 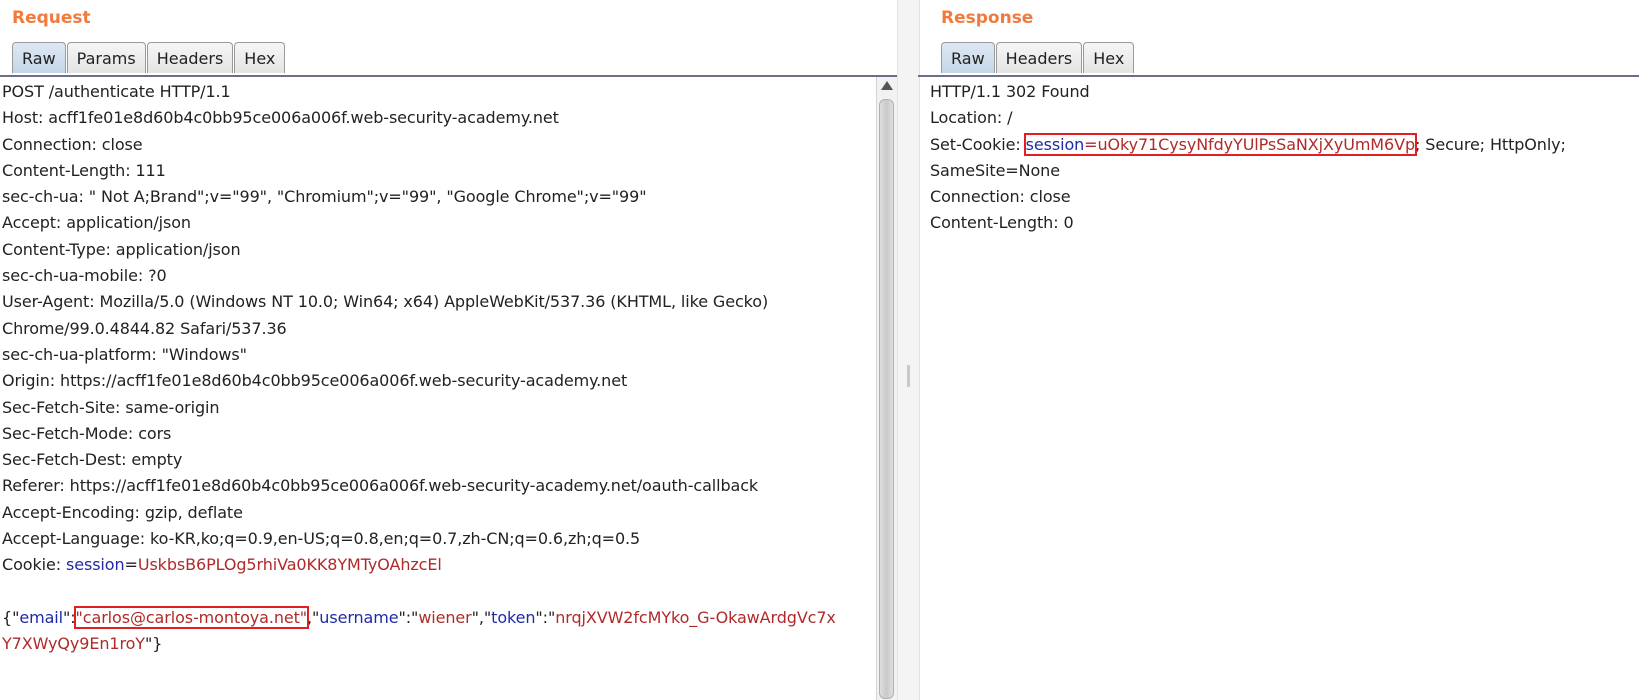 I want to click on cookie-value: UskbsB6PLOg5rhiVa0KK8YMTyOAhzcEl, so click(x=289, y=565).